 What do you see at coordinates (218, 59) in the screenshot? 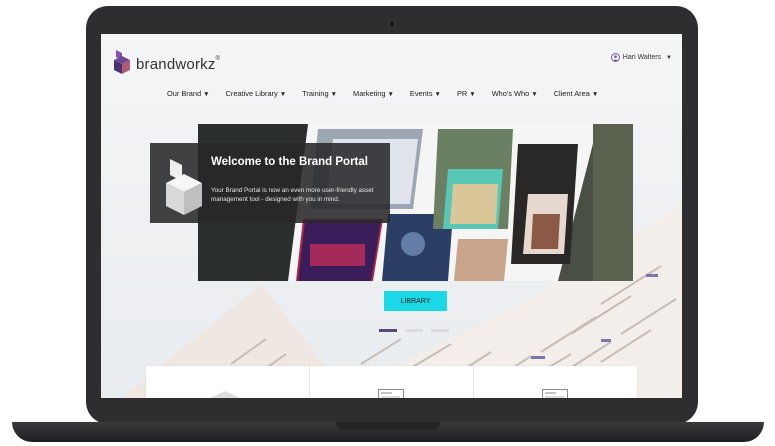
I see `logo-trademark: ®` at bounding box center [218, 59].